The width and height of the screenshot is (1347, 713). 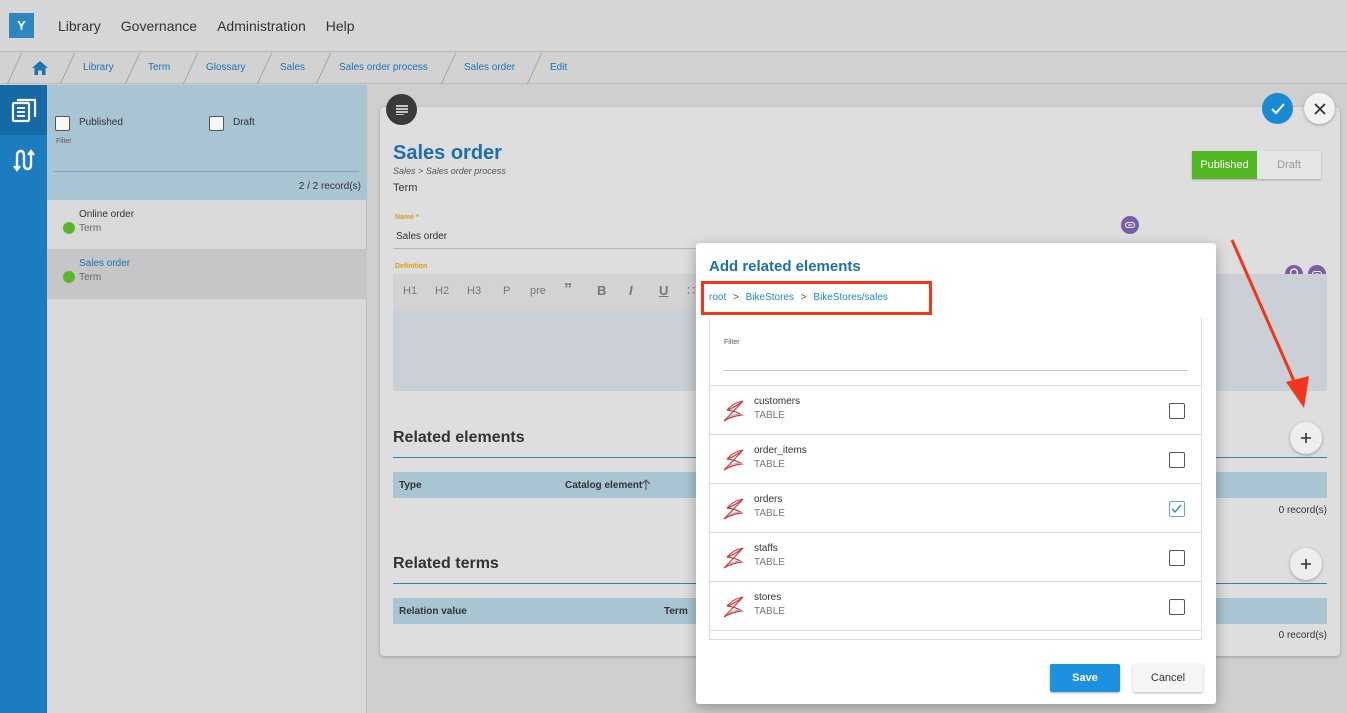 I want to click on list-item: staffs TABLE, so click(x=955, y=557).